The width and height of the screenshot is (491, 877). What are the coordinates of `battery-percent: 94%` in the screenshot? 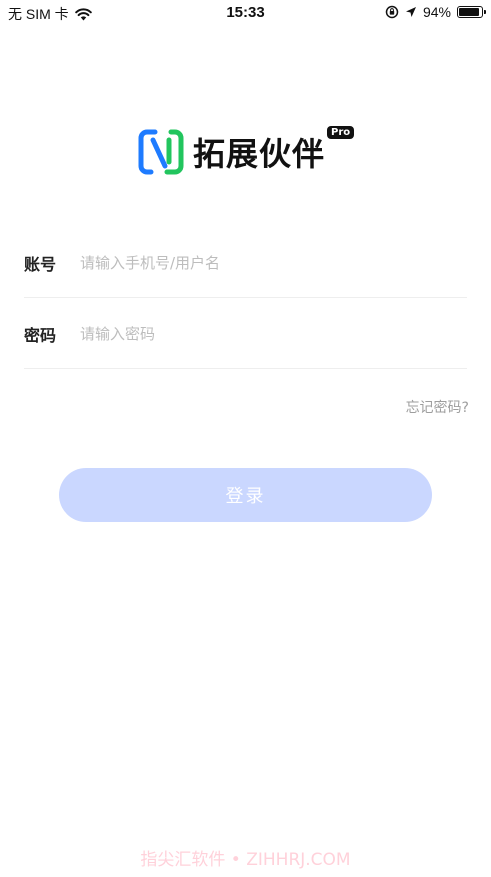 It's located at (436, 12).